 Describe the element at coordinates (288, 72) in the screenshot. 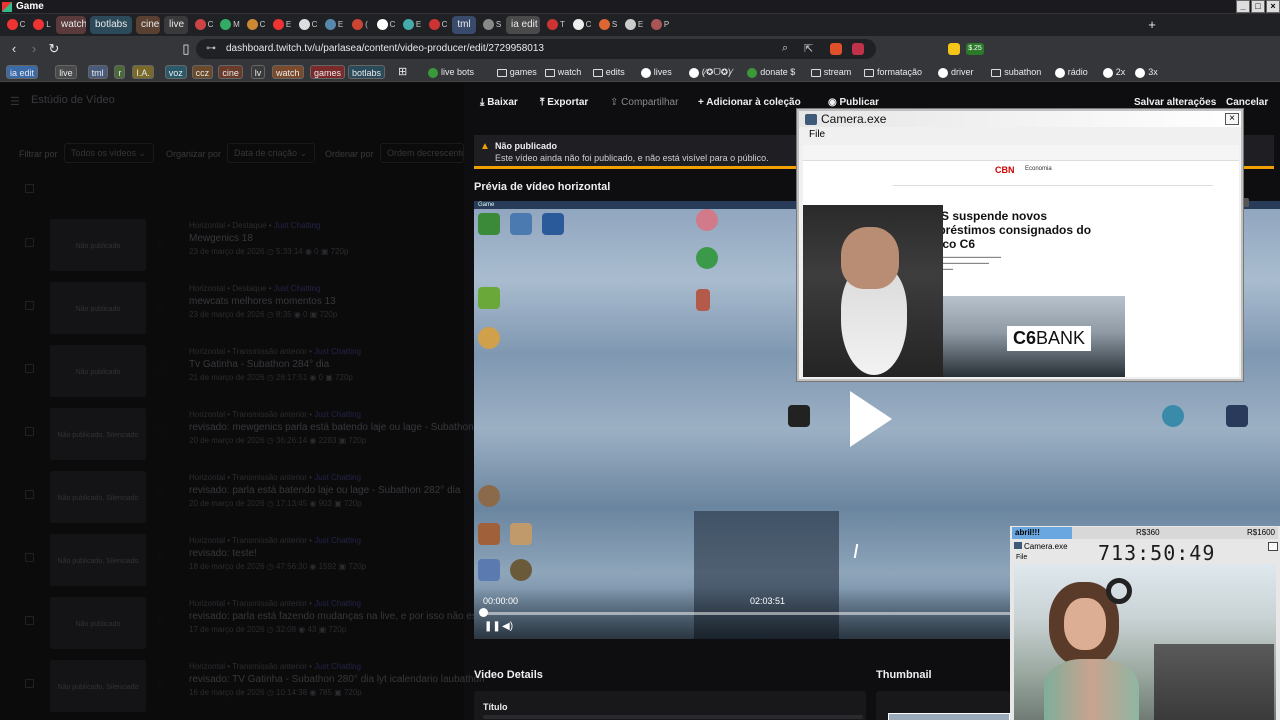

I see `bookmark-pill: watch` at that location.